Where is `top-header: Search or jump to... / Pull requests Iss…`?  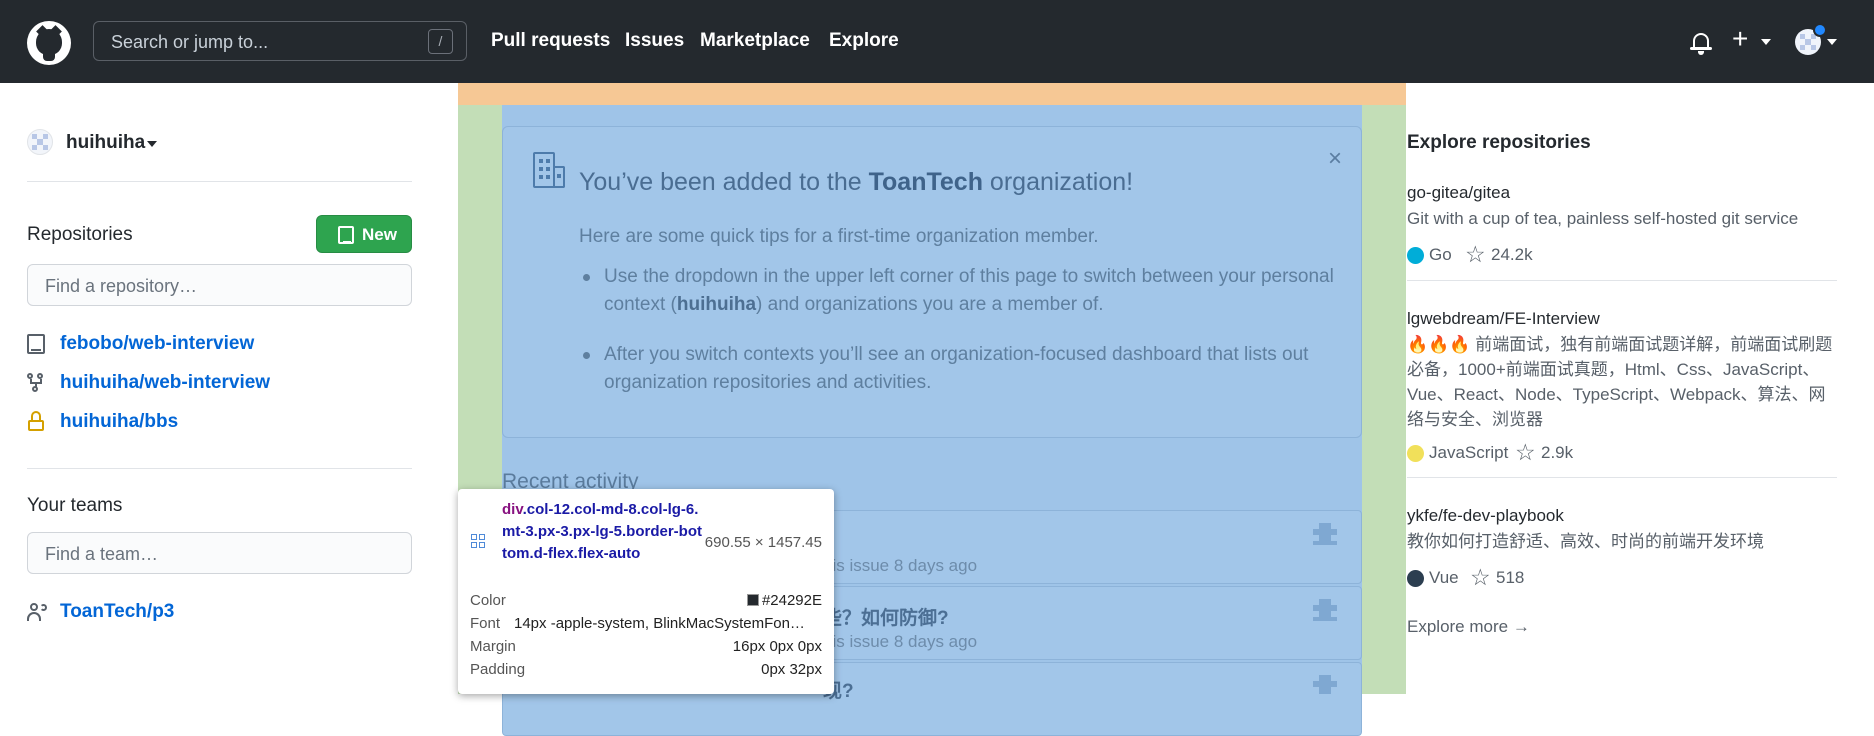
top-header: Search or jump to... / Pull requests Iss… is located at coordinates (937, 41).